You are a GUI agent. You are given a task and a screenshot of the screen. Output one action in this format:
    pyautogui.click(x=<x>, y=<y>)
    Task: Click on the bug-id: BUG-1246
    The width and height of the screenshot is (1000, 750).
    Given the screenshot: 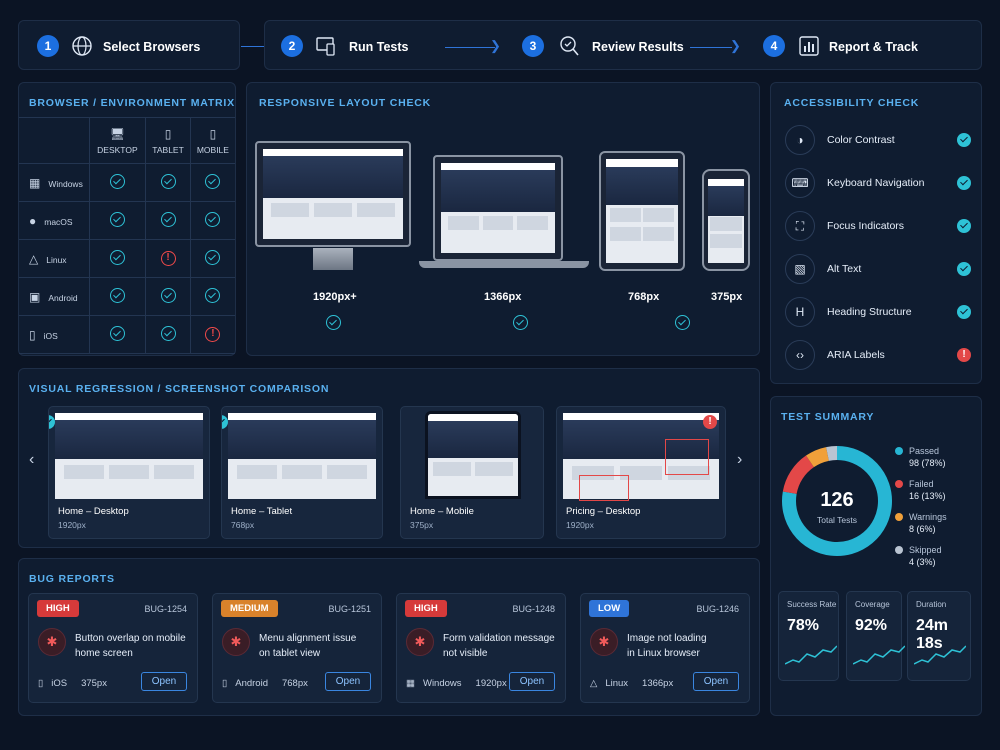 What is the action you would take?
    pyautogui.click(x=717, y=609)
    